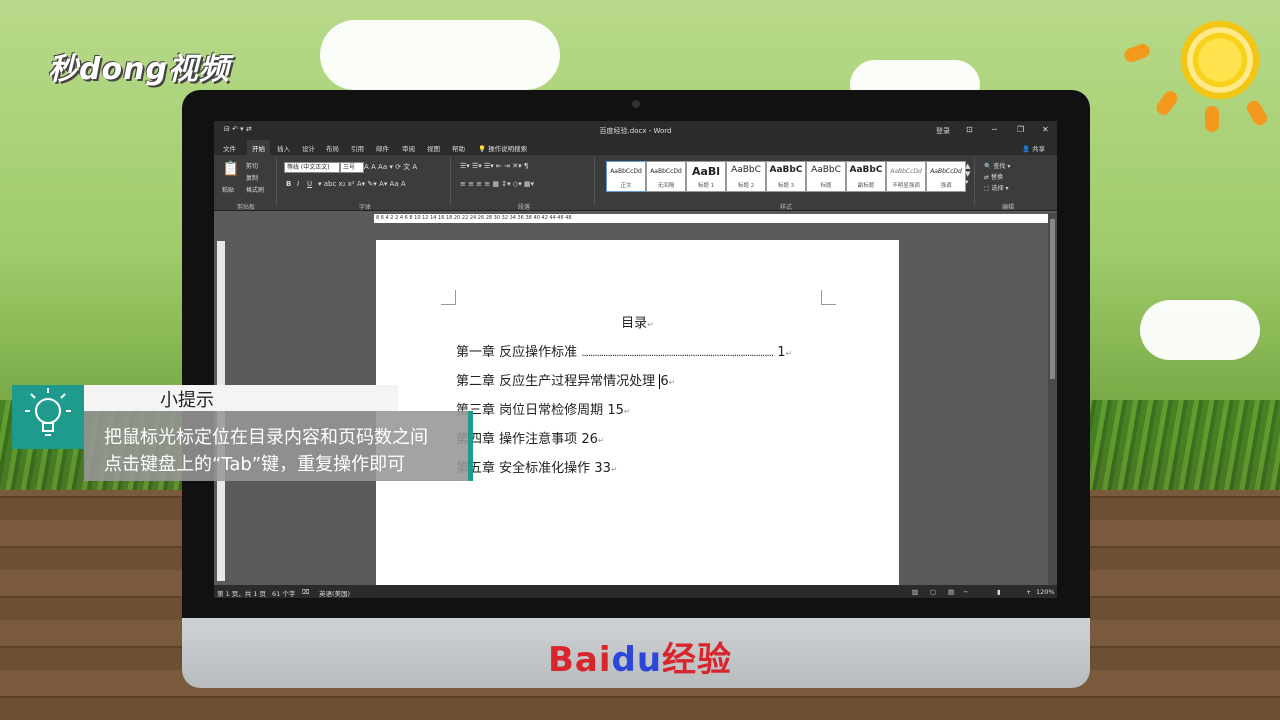  Describe the element at coordinates (1052, 299) in the screenshot. I see `scrollbar-thumb` at that location.